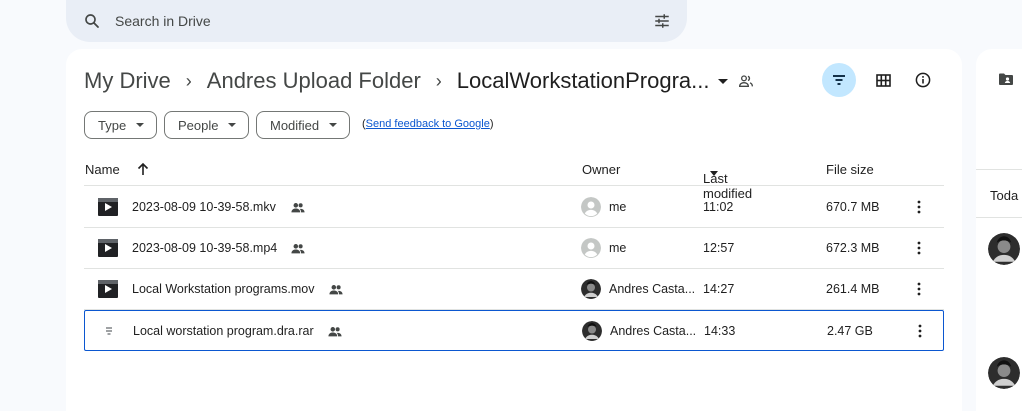  Describe the element at coordinates (714, 173) in the screenshot. I see `sort-caret-down-icon` at that location.